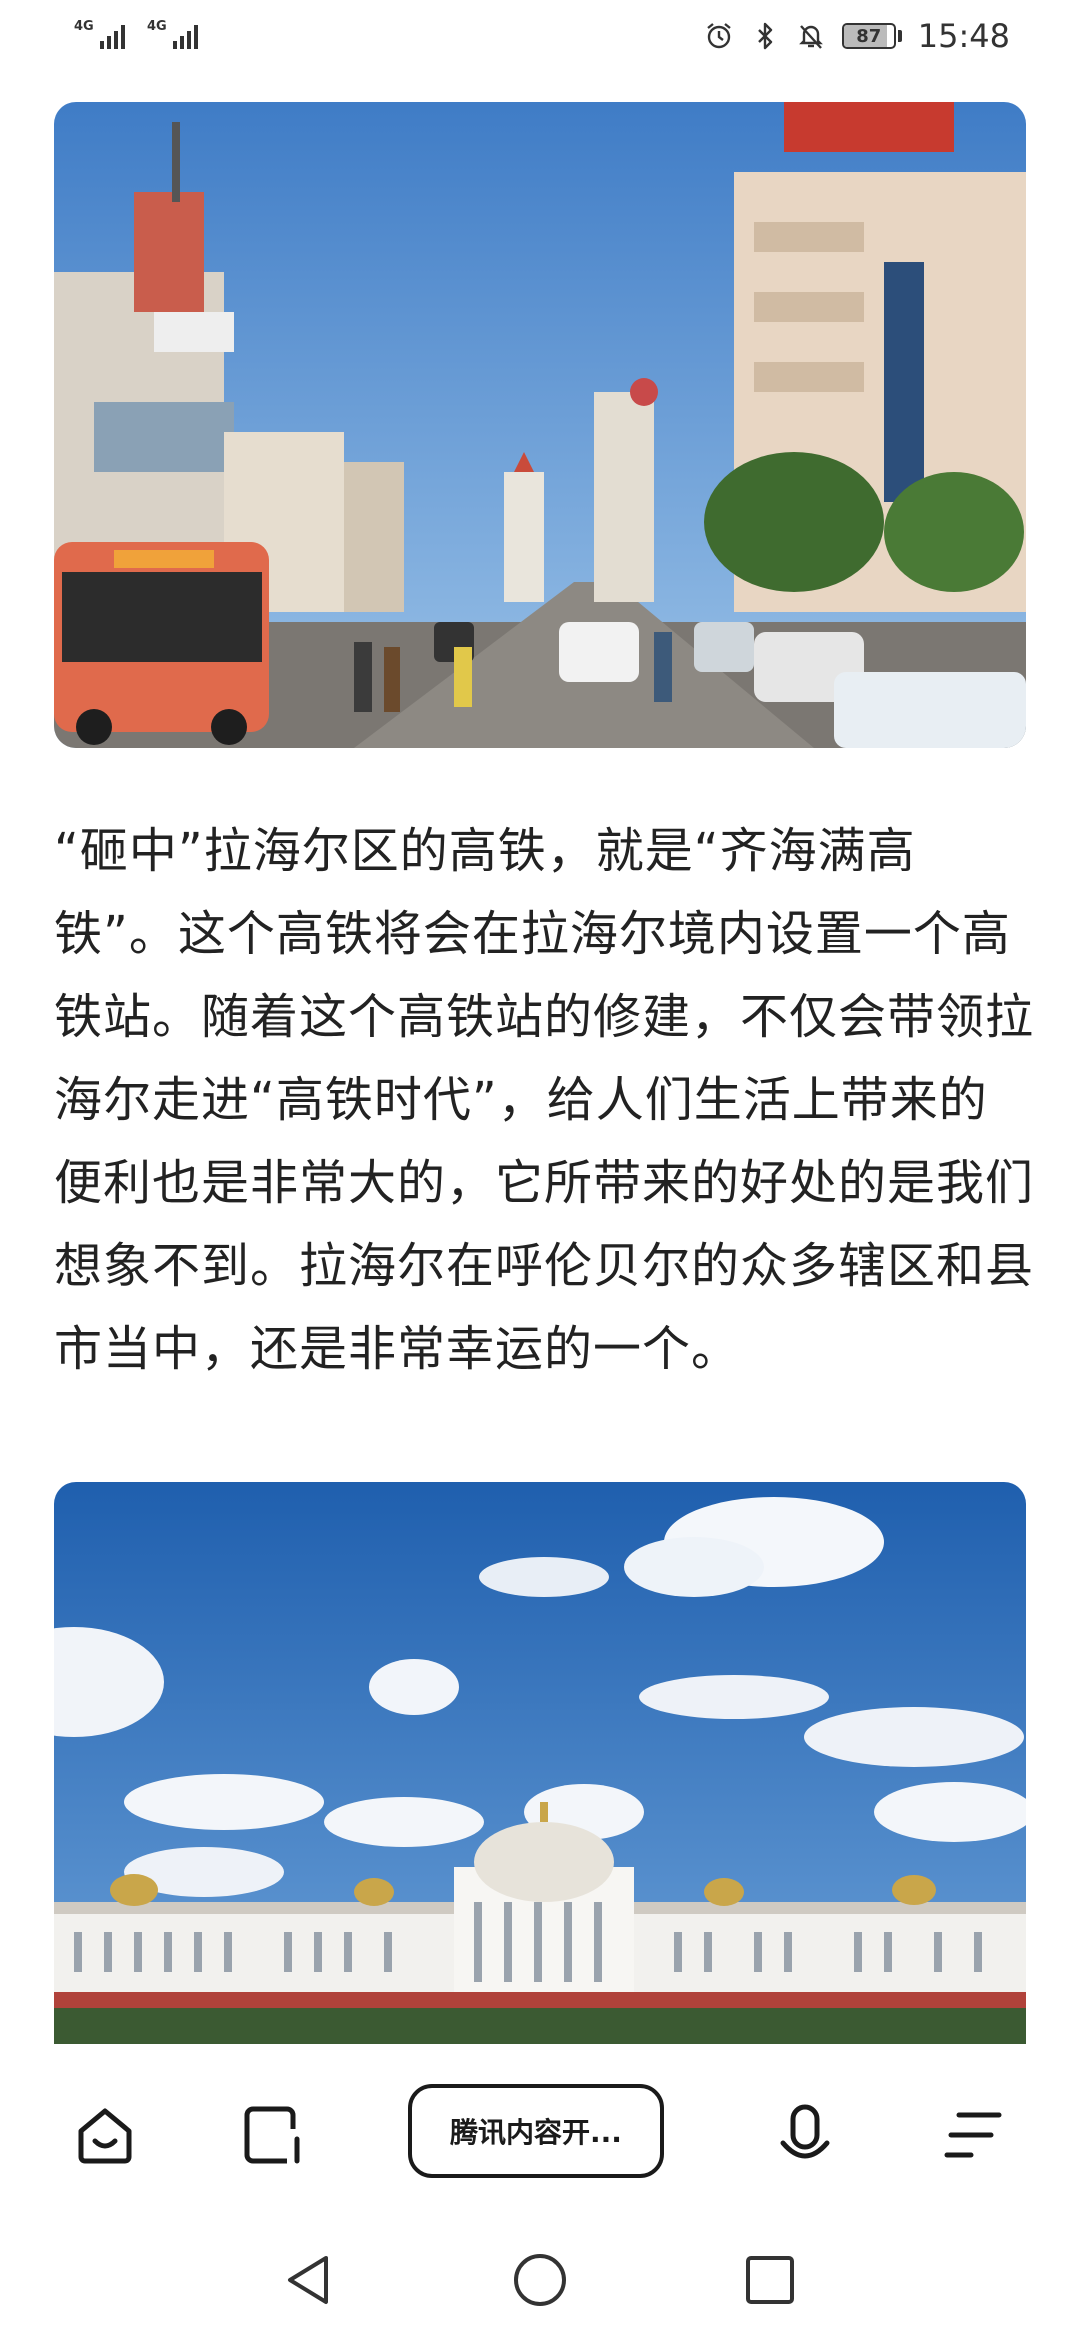 Image resolution: width=1080 pixels, height=2340 pixels. I want to click on network-type-2: 4G, so click(157, 26).